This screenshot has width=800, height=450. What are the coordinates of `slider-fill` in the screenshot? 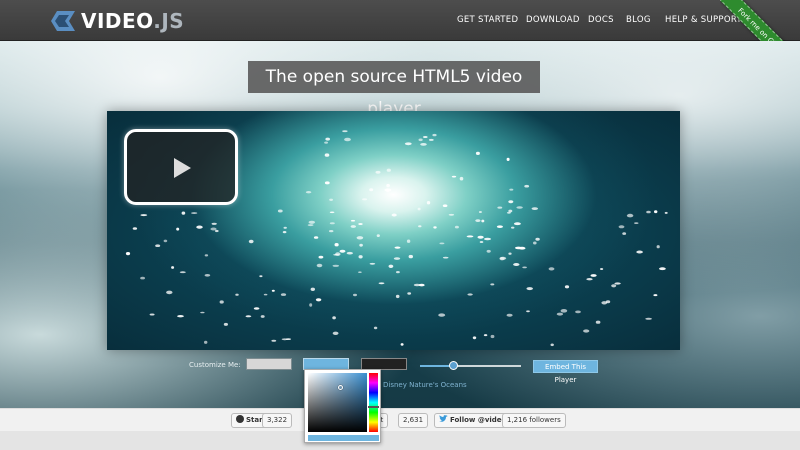 It's located at (437, 366).